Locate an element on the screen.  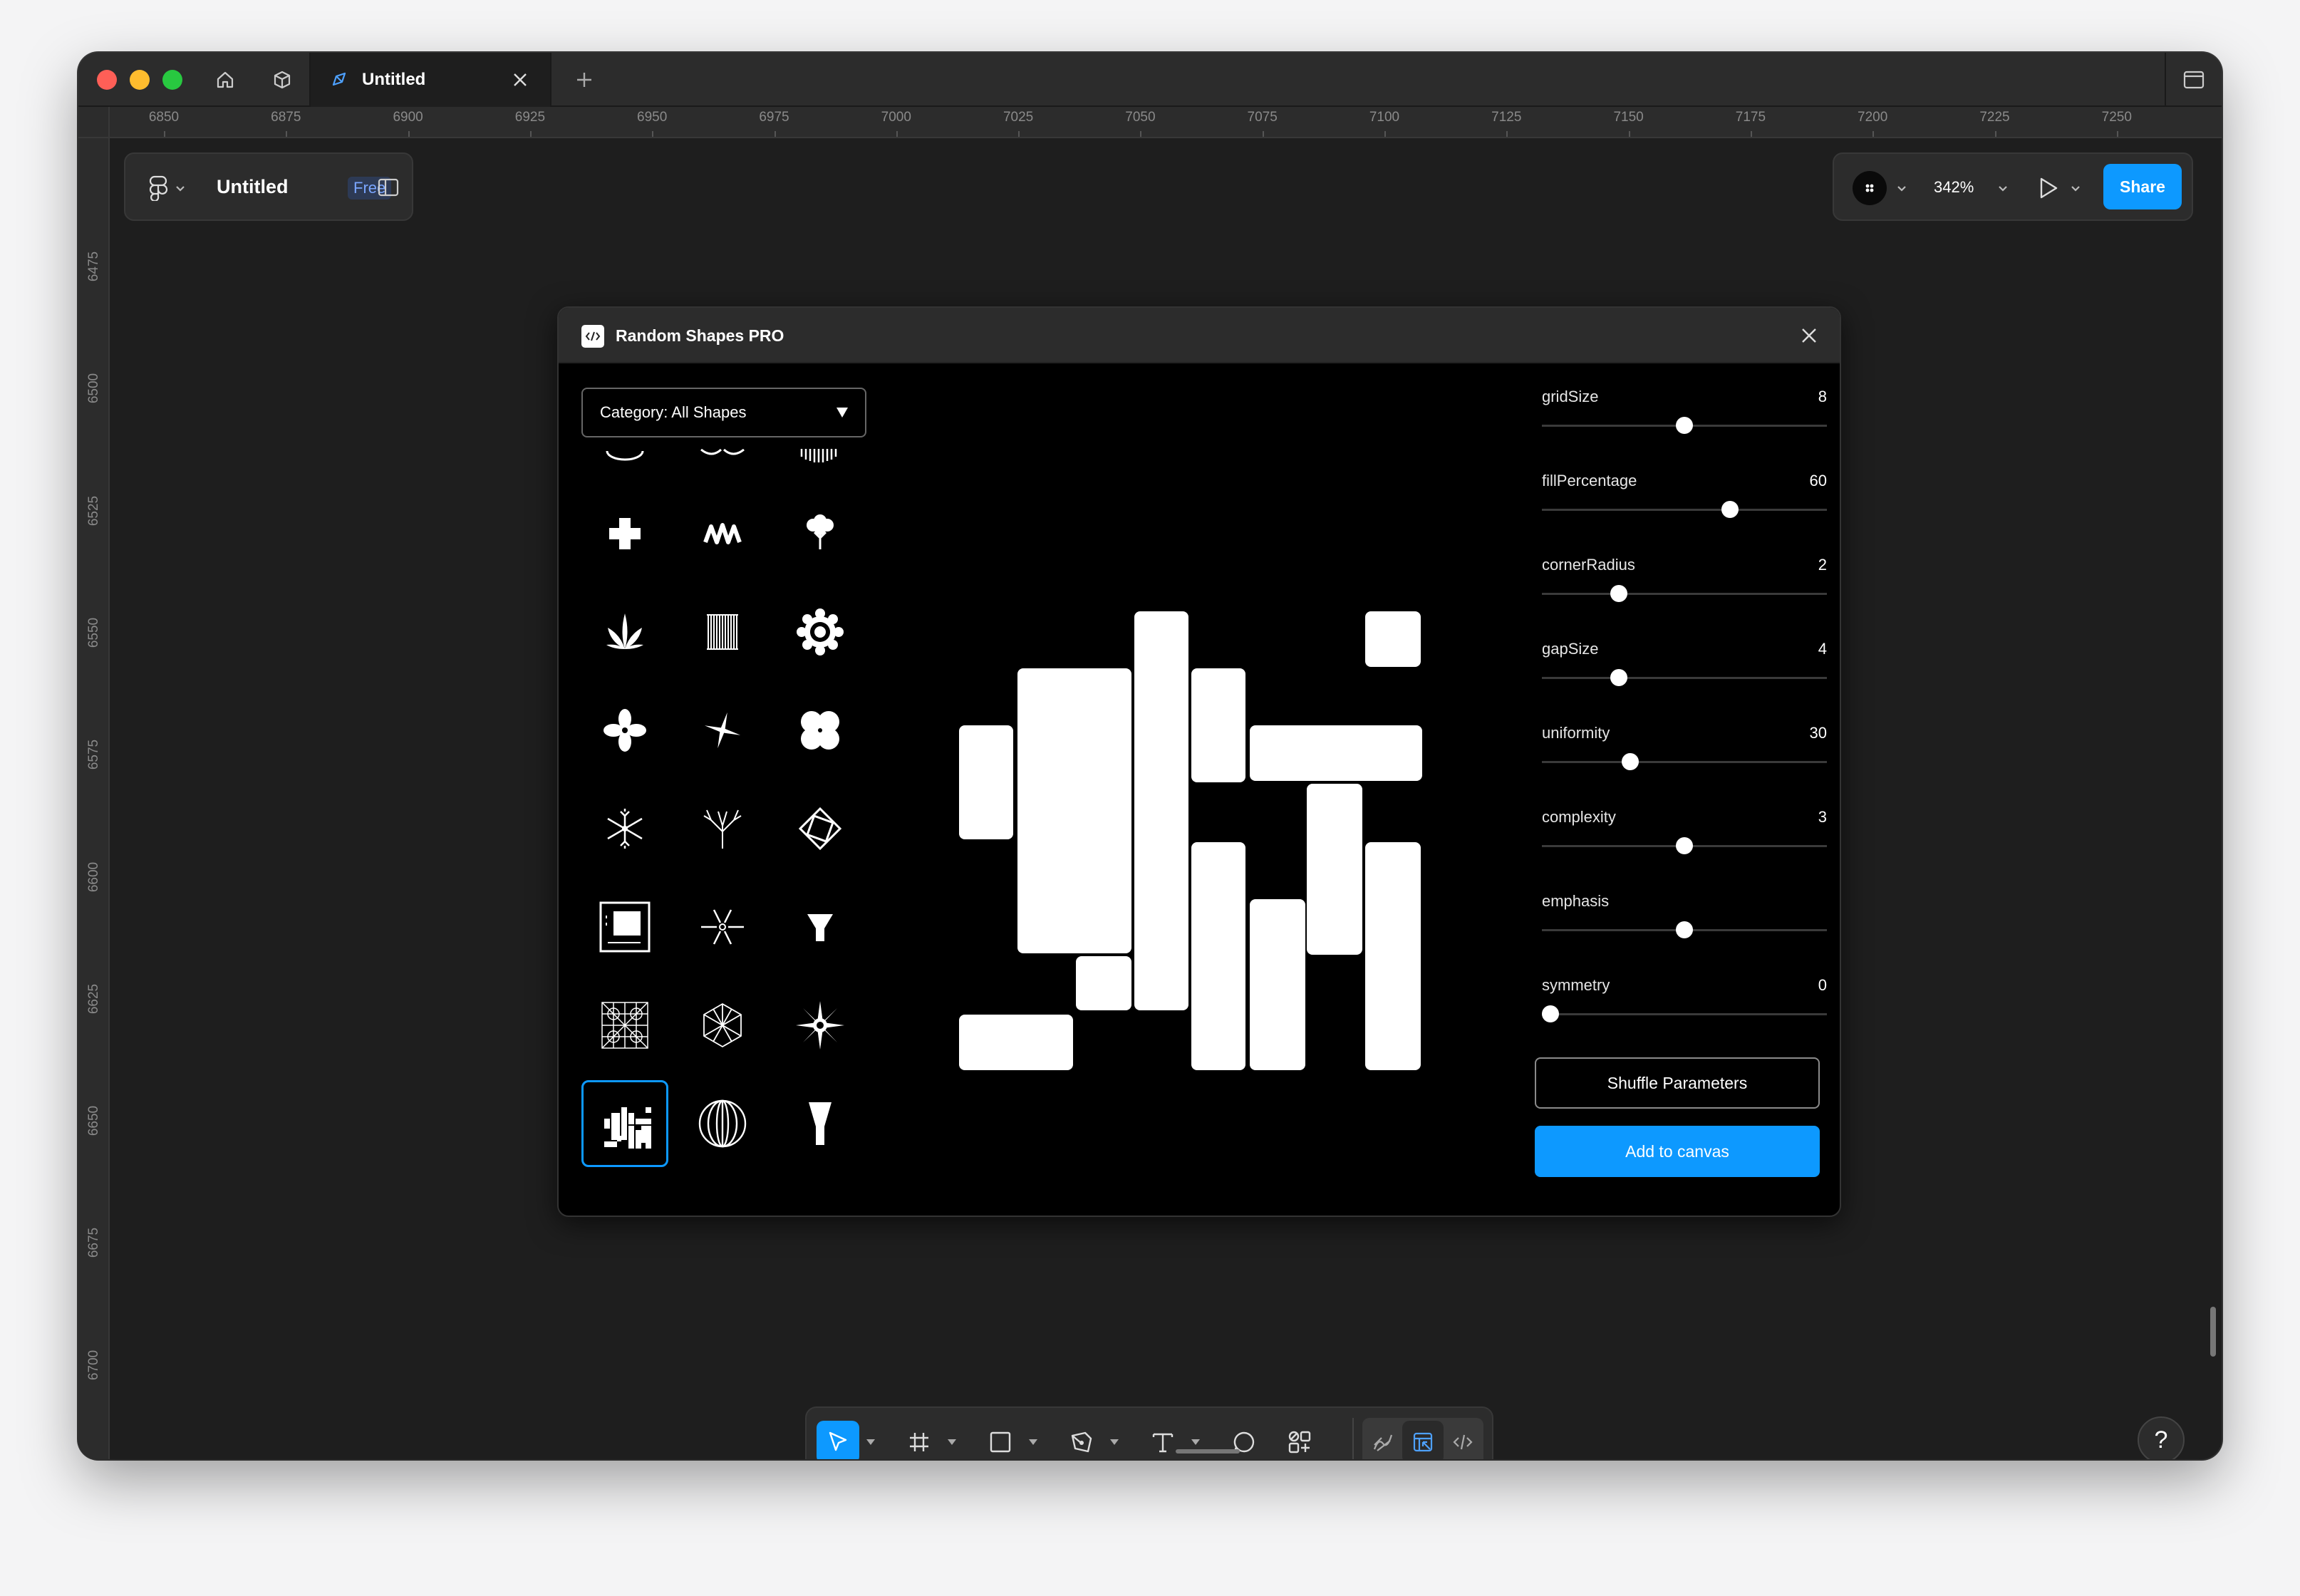
param-slider-gapSize is located at coordinates (1684, 678).